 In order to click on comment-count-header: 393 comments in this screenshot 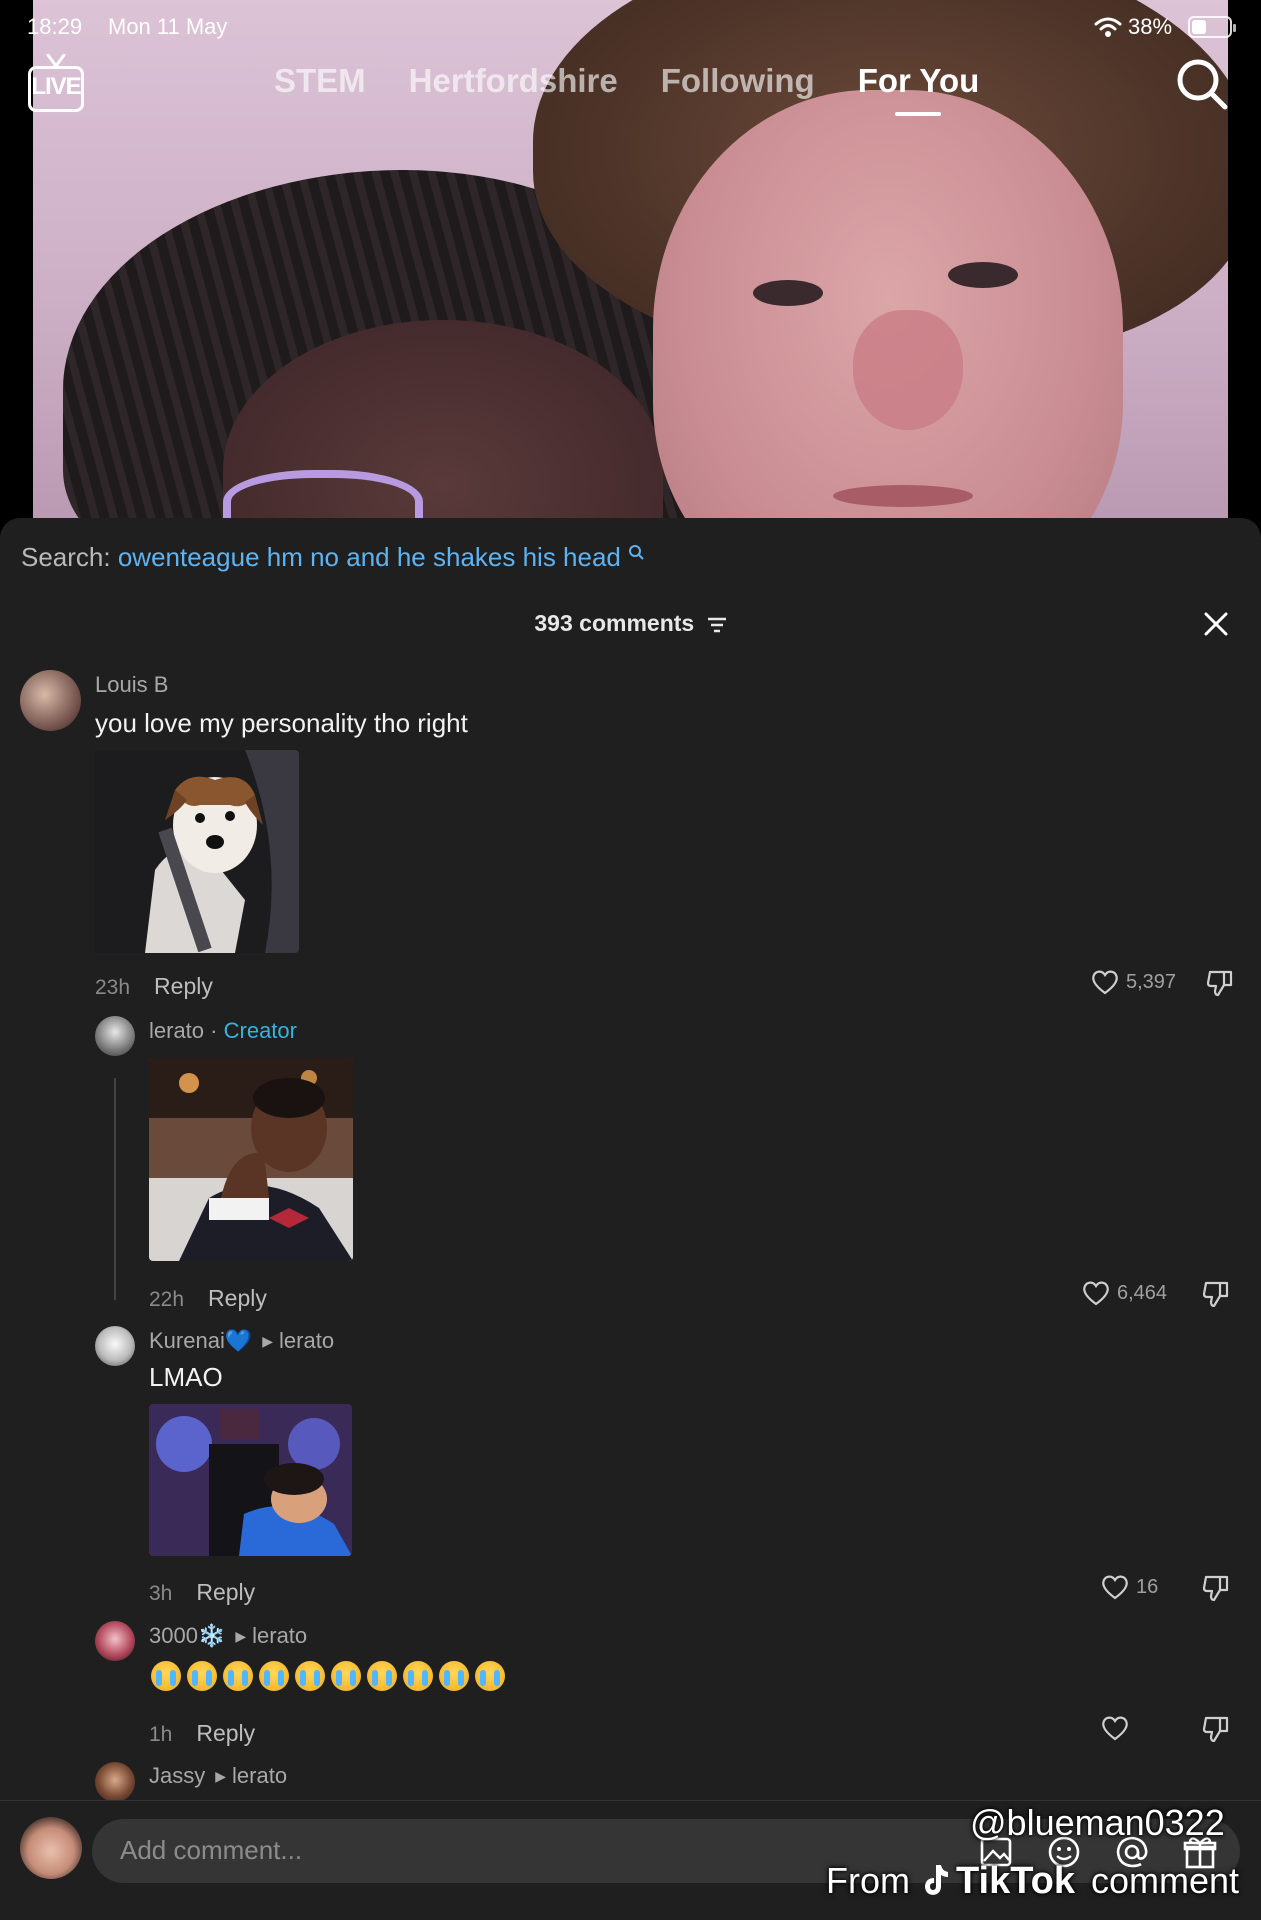, I will do `click(630, 623)`.